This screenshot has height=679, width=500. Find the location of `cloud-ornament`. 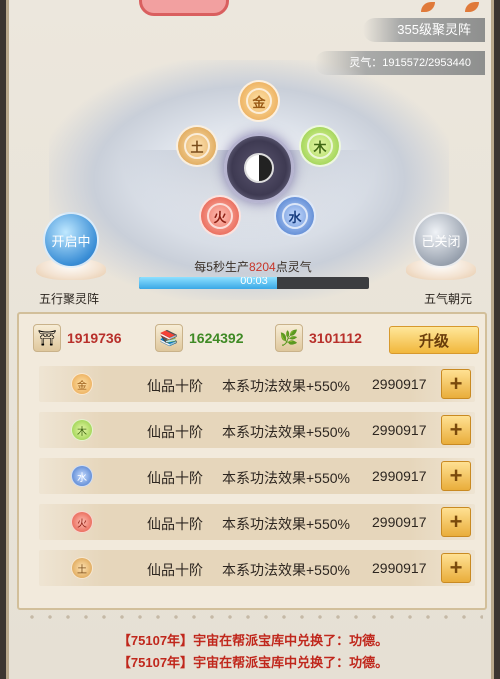

cloud-ornament is located at coordinates (184, 8).